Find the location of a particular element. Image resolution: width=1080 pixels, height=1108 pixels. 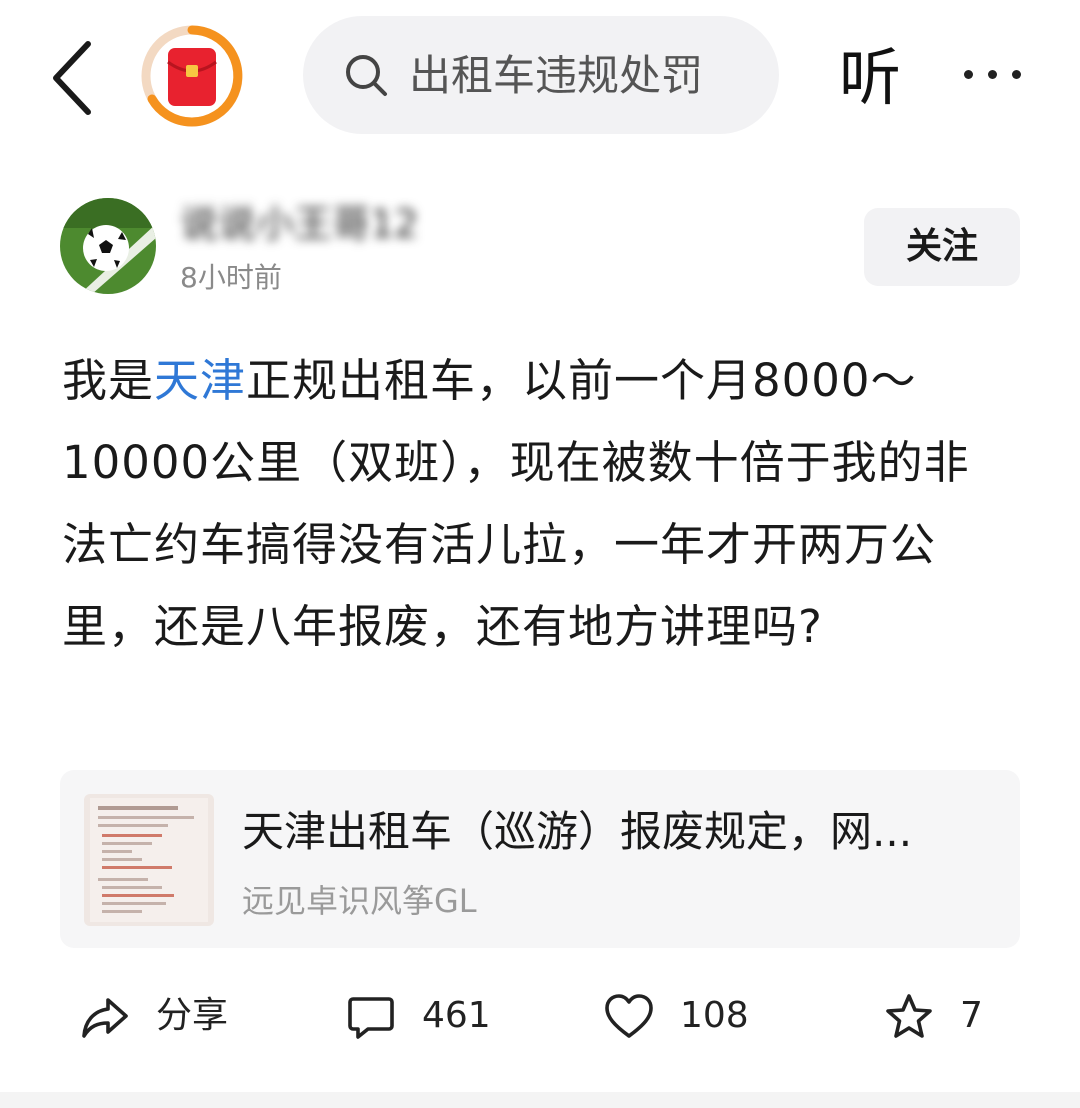

share-button: 分享 is located at coordinates (160, 1016).